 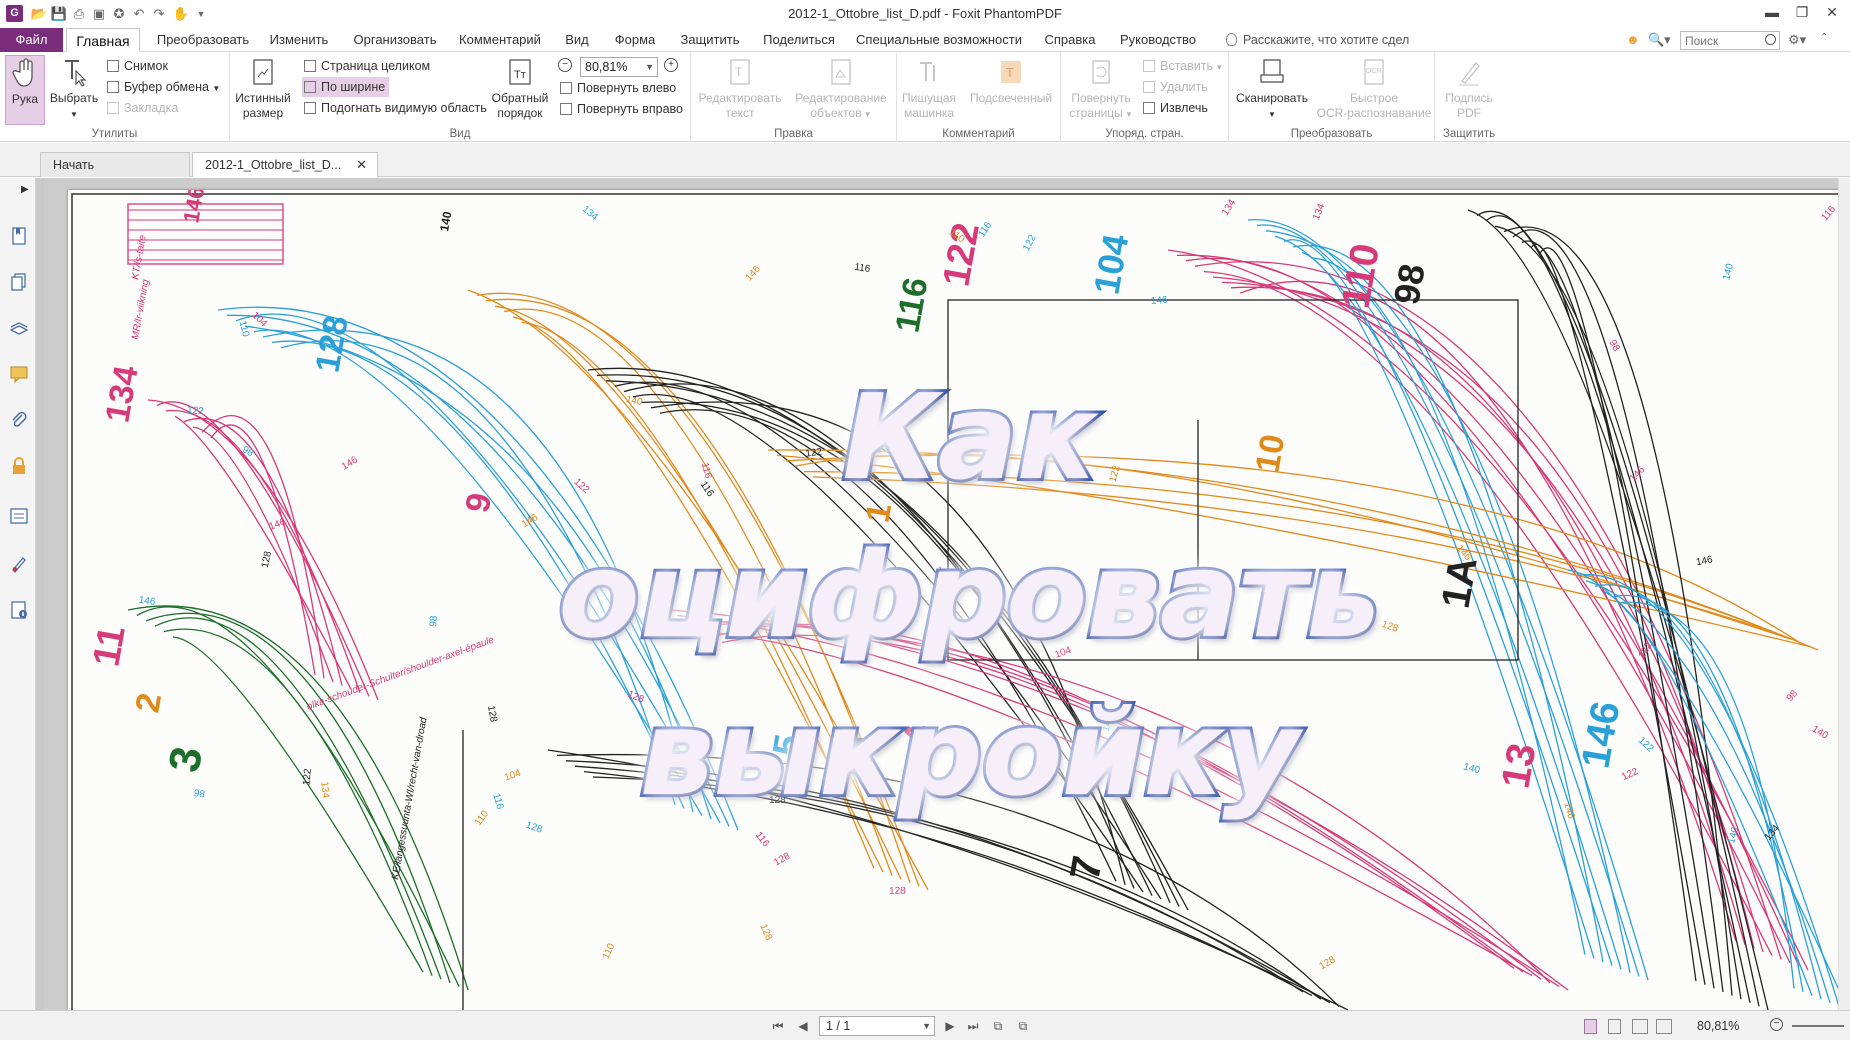 I want to click on page-number-field: 1 / 1 ▼, so click(x=877, y=1026).